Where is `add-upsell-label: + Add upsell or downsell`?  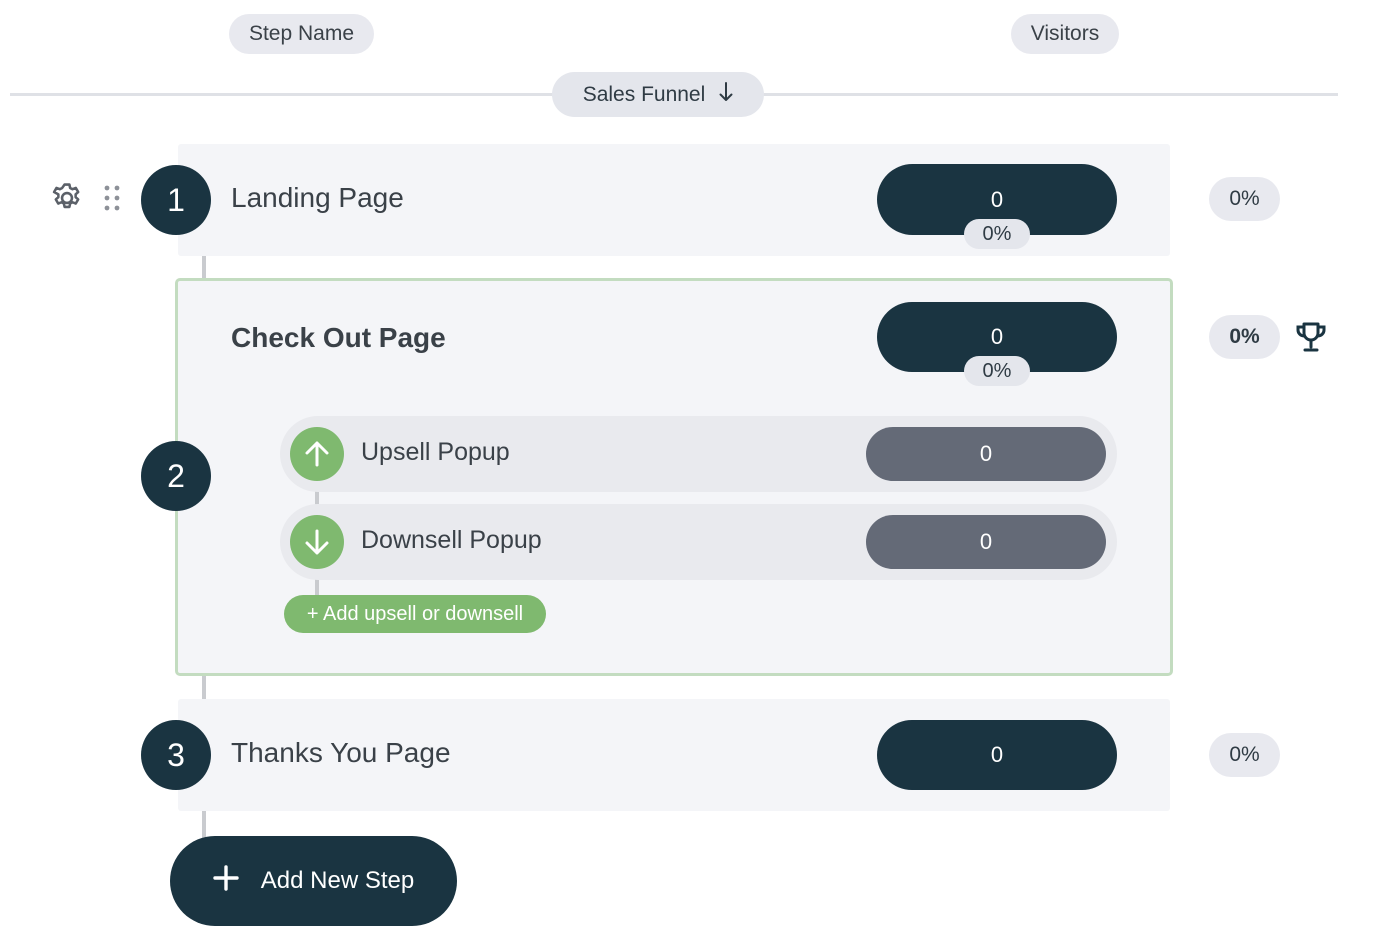 add-upsell-label: + Add upsell or downsell is located at coordinates (415, 613).